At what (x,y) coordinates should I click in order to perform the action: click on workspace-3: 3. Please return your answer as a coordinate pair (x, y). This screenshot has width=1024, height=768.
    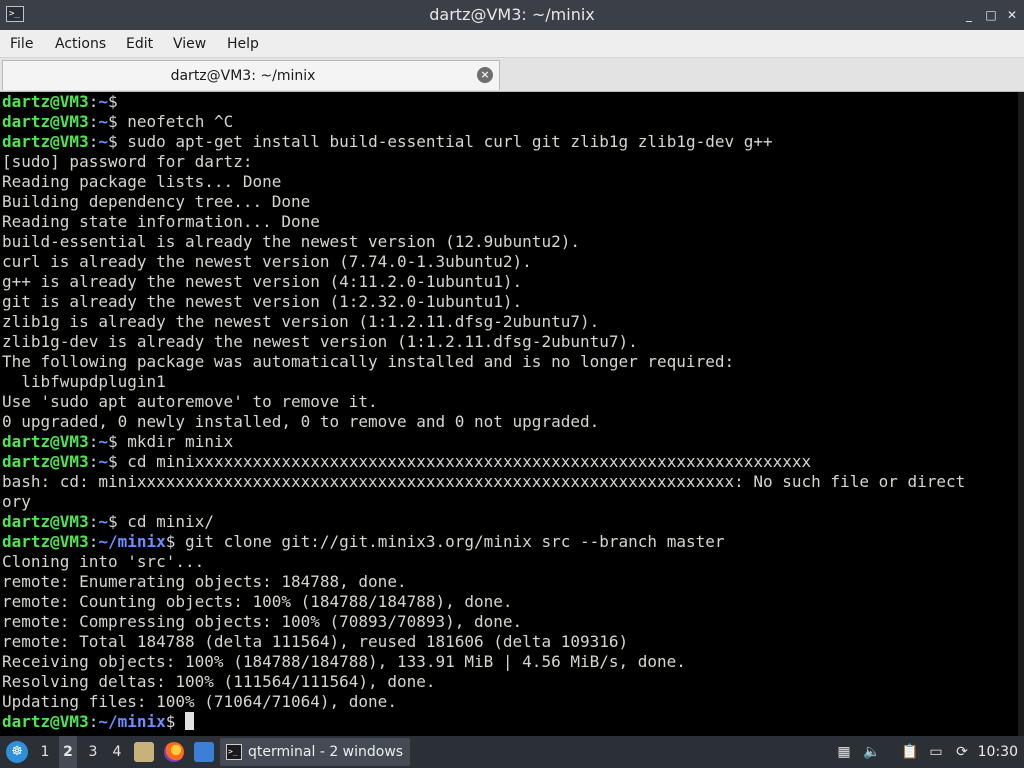
    Looking at the image, I should click on (93, 752).